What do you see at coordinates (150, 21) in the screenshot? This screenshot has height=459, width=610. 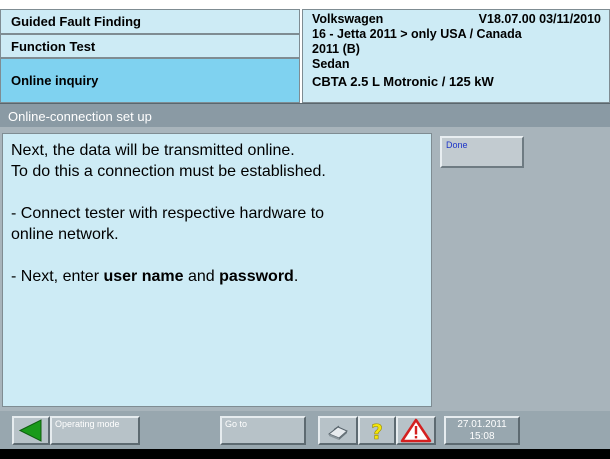 I see `header-guided-fault-finding: Guided Fault Finding` at bounding box center [150, 21].